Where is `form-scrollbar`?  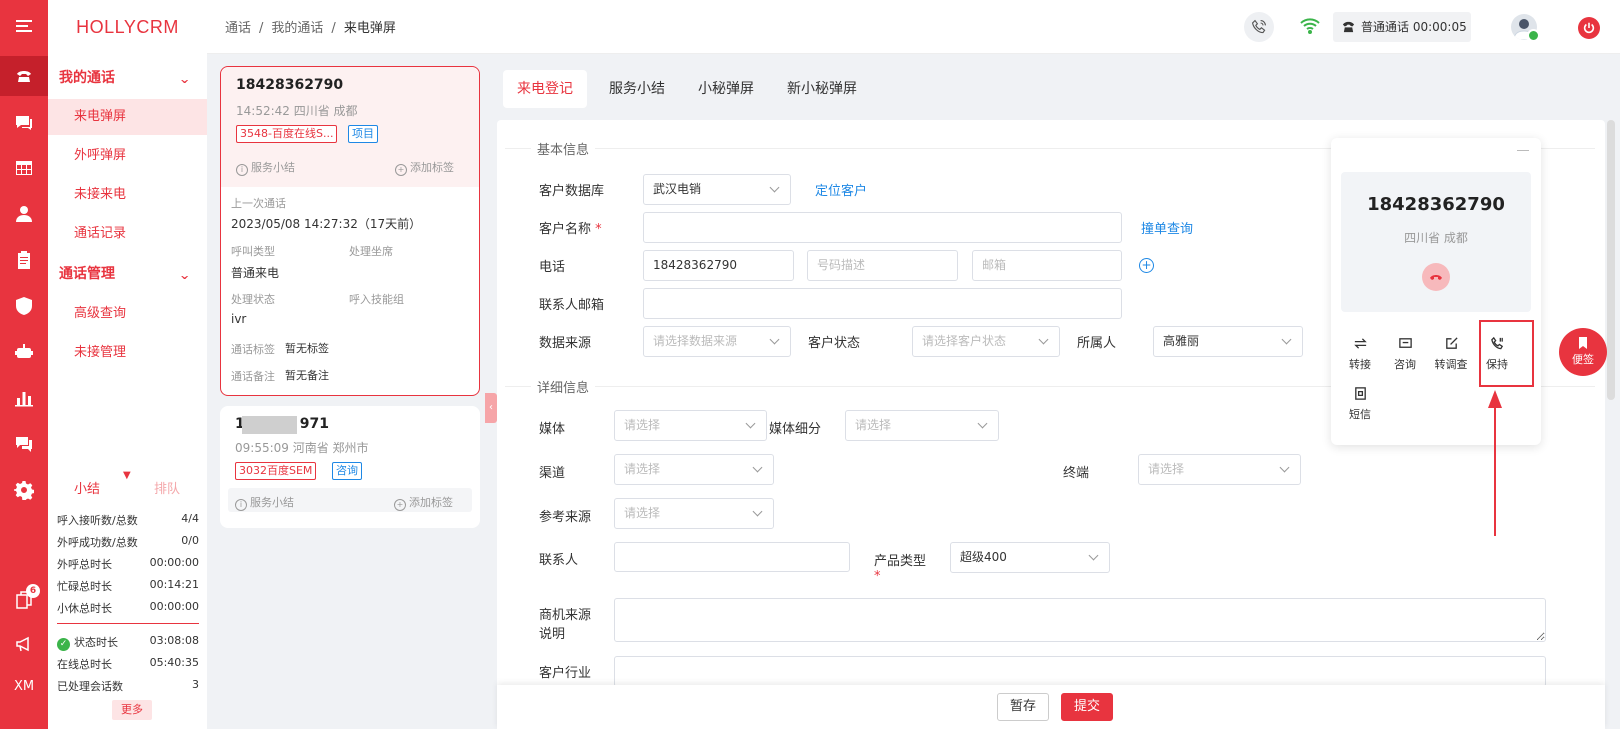
form-scrollbar is located at coordinates (1611, 260).